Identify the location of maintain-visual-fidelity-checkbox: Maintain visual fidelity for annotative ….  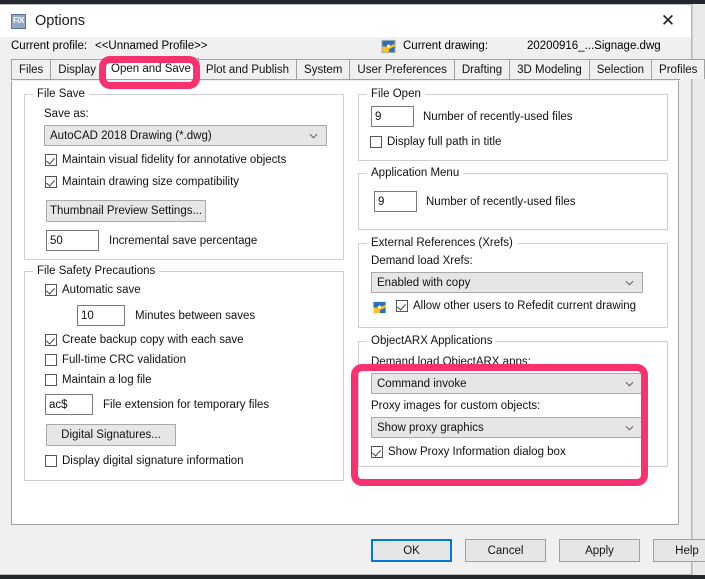
(165, 160).